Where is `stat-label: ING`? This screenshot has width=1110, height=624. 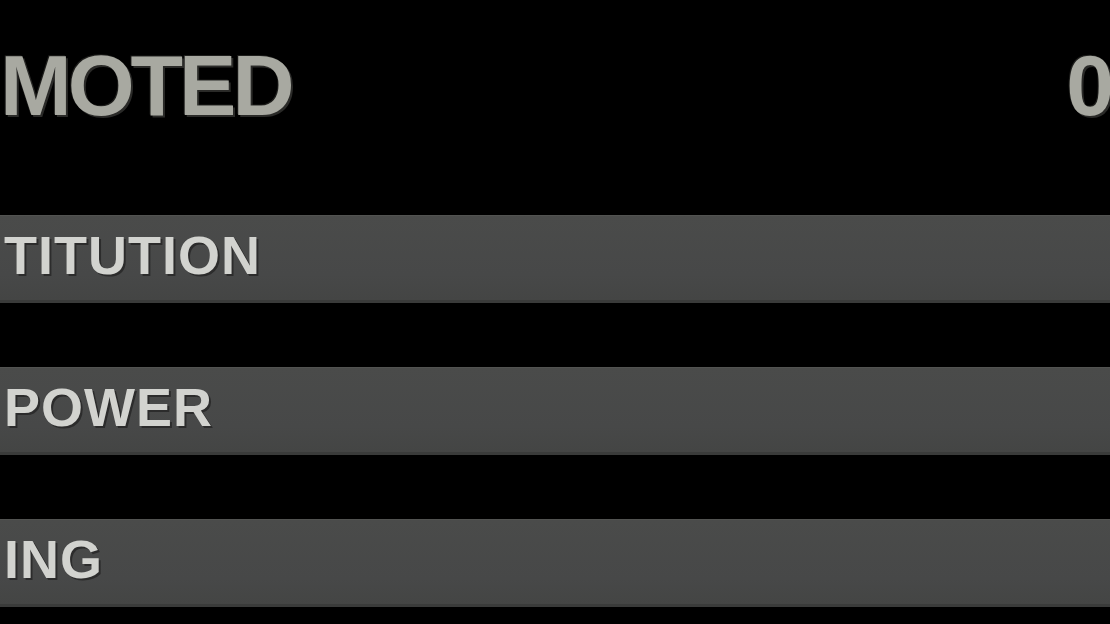
stat-label: ING is located at coordinates (53, 559).